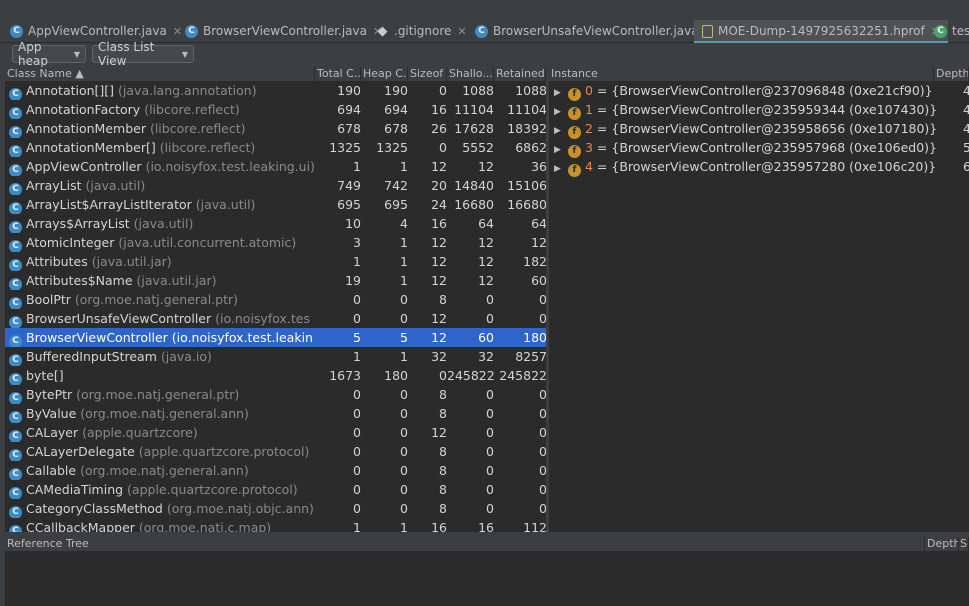 This screenshot has height=606, width=969. What do you see at coordinates (160, 74) in the screenshot?
I see `col-header-class-name: Class Name ▲` at bounding box center [160, 74].